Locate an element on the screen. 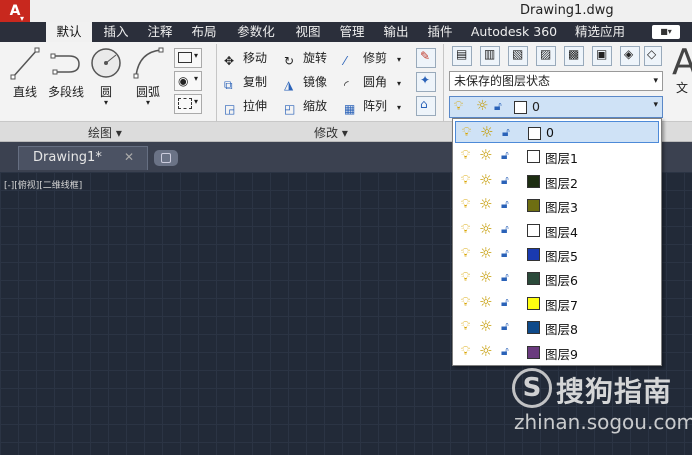 This screenshot has width=692, height=455. move-tool: ✥ 移动 is located at coordinates (245, 58).